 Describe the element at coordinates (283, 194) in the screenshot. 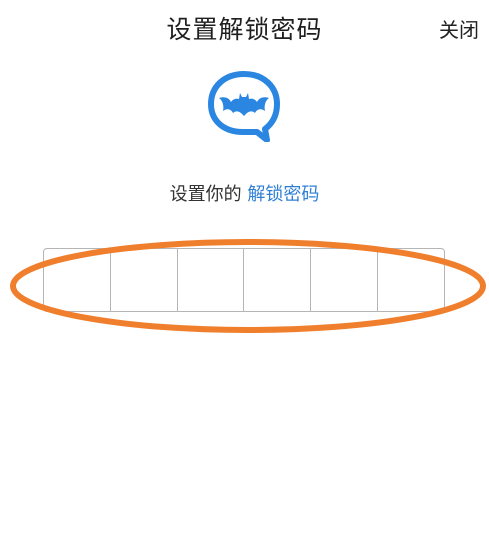

I see `prompt-highlight: 解锁密码` at that location.